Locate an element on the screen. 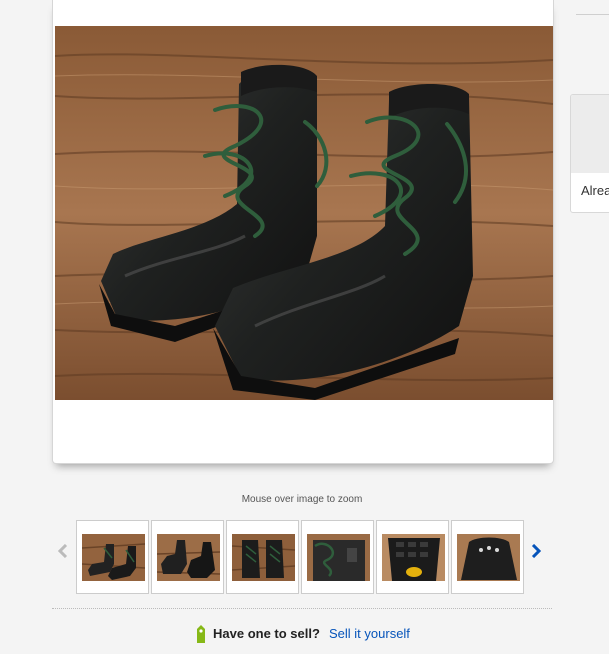 This screenshot has width=609, height=654. side-panel-card: Alrea is located at coordinates (589, 153).